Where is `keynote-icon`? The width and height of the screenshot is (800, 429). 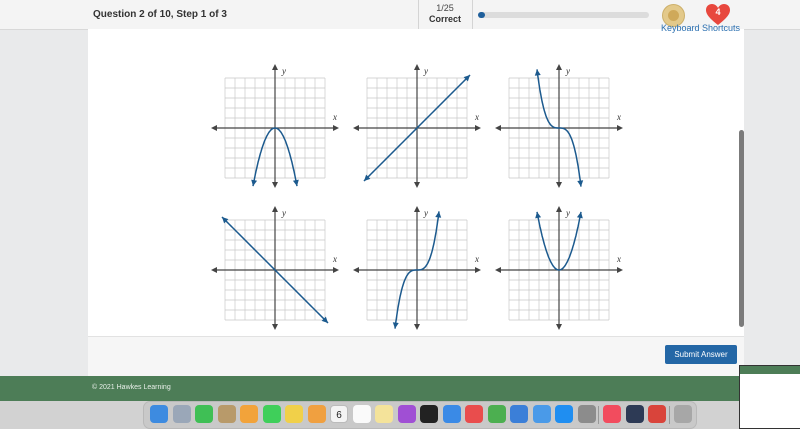 keynote-icon is located at coordinates (519, 414).